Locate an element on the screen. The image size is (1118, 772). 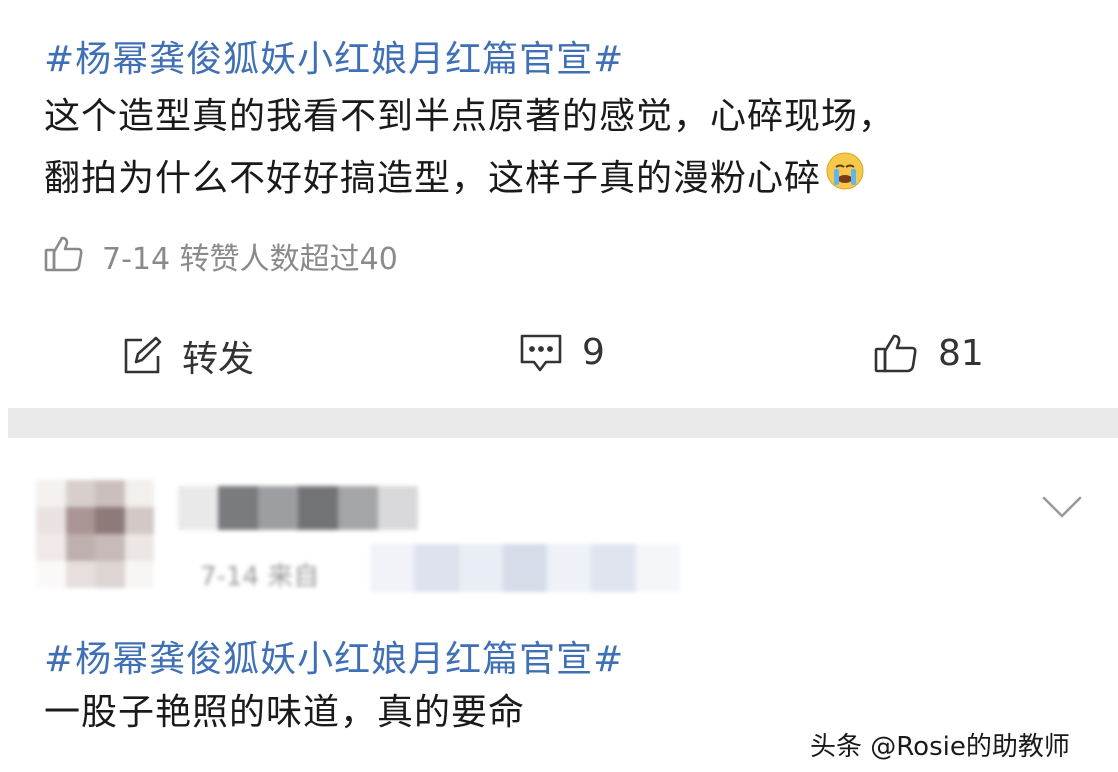
repost-label: 转发 is located at coordinates (218, 359).